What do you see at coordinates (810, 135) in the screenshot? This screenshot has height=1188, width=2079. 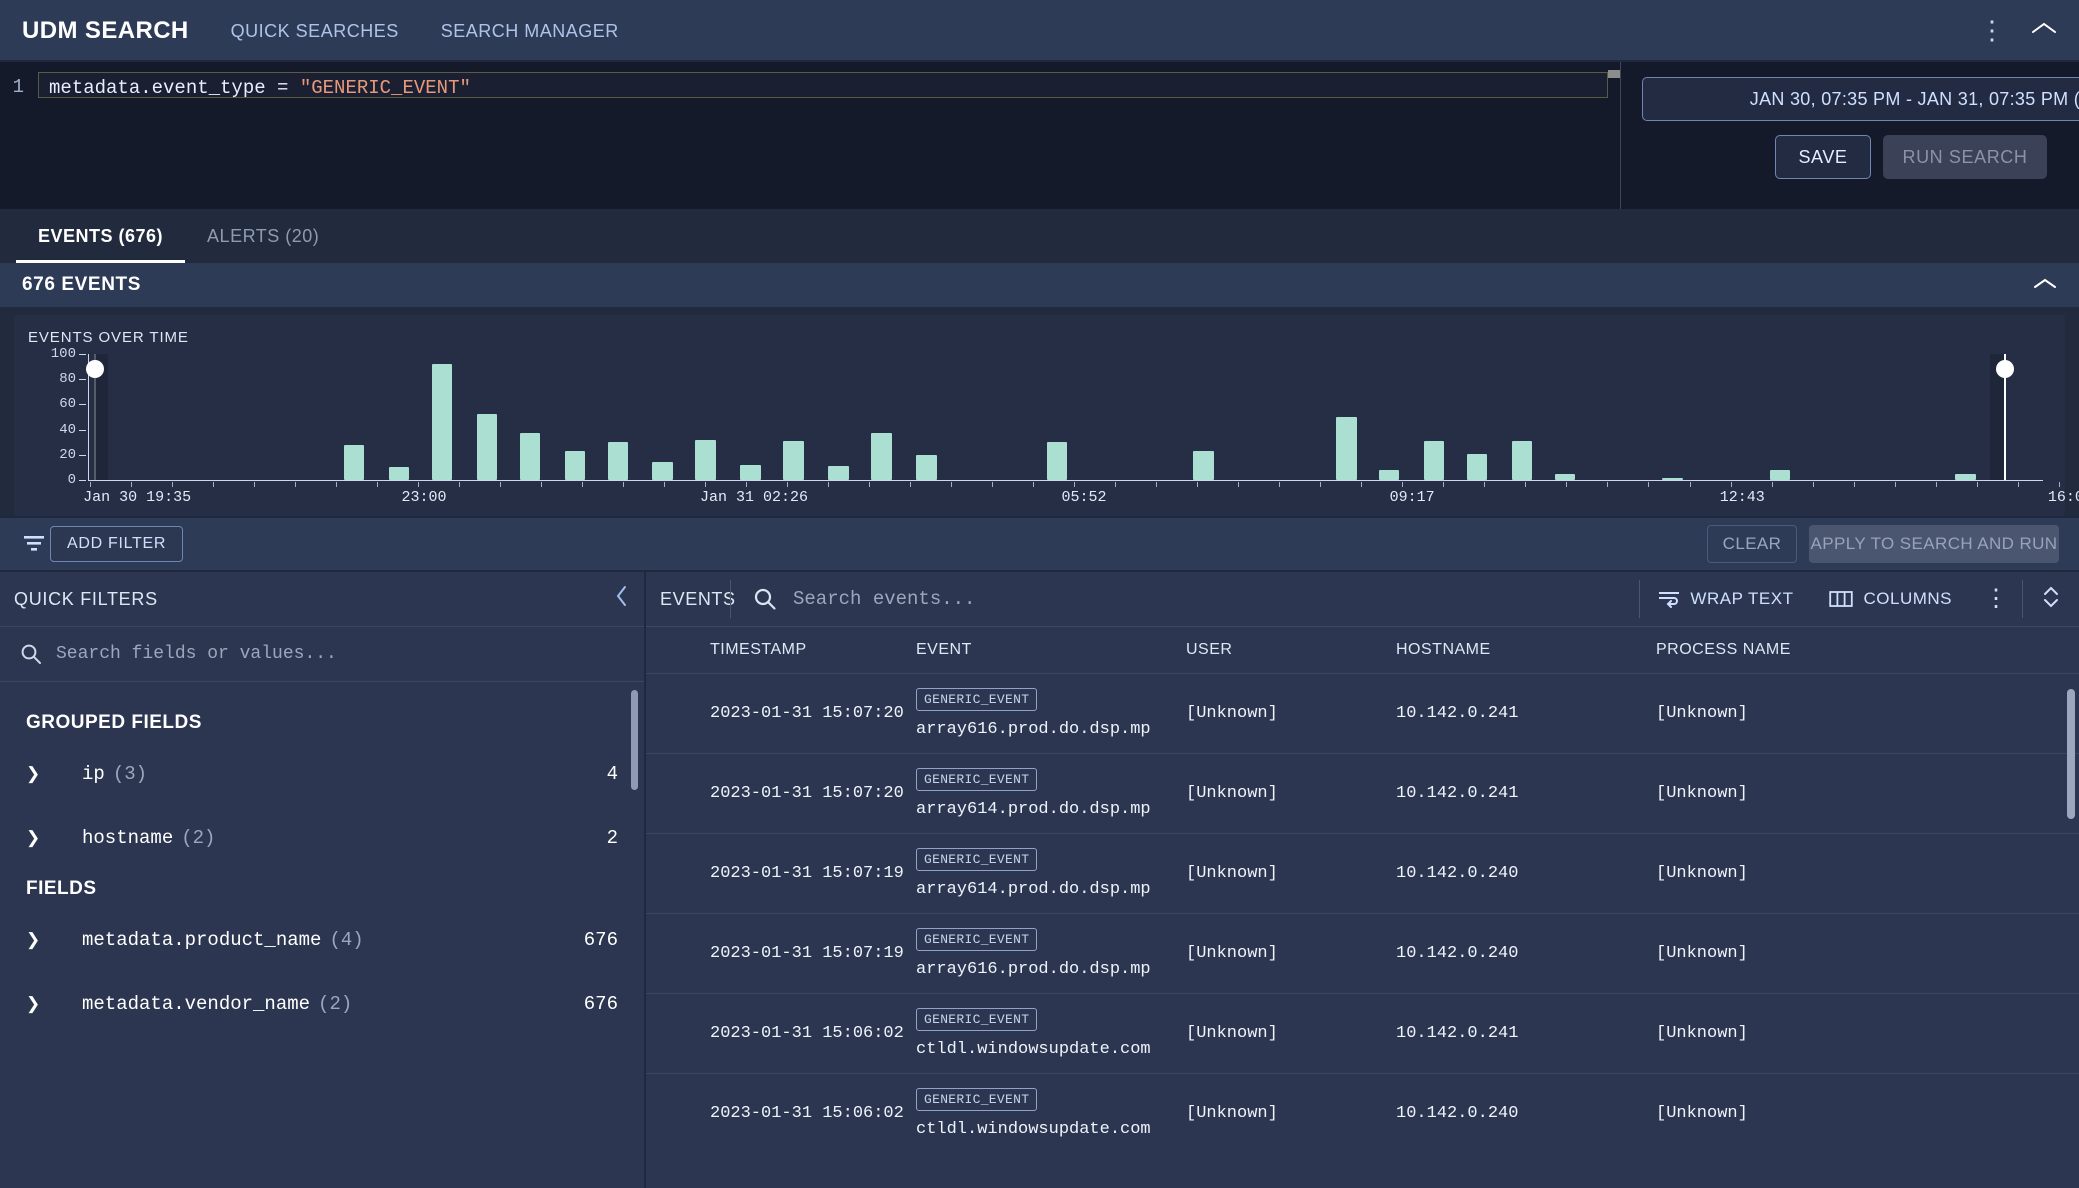 I see `query-editor: 1 metadata.event_type = "GENERIC_EVENT"` at bounding box center [810, 135].